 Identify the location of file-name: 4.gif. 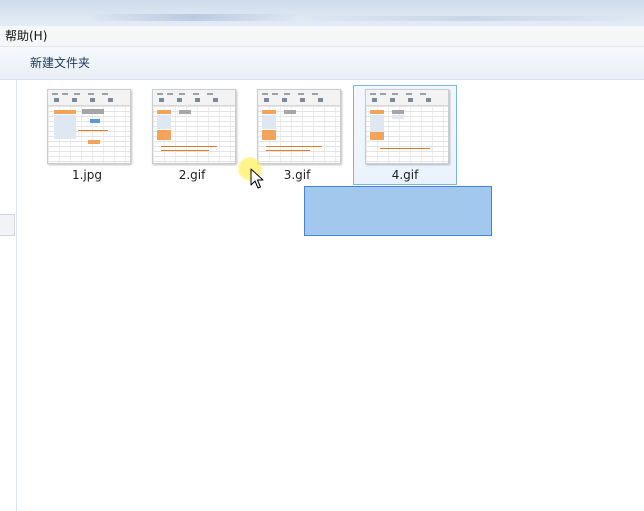
(405, 175).